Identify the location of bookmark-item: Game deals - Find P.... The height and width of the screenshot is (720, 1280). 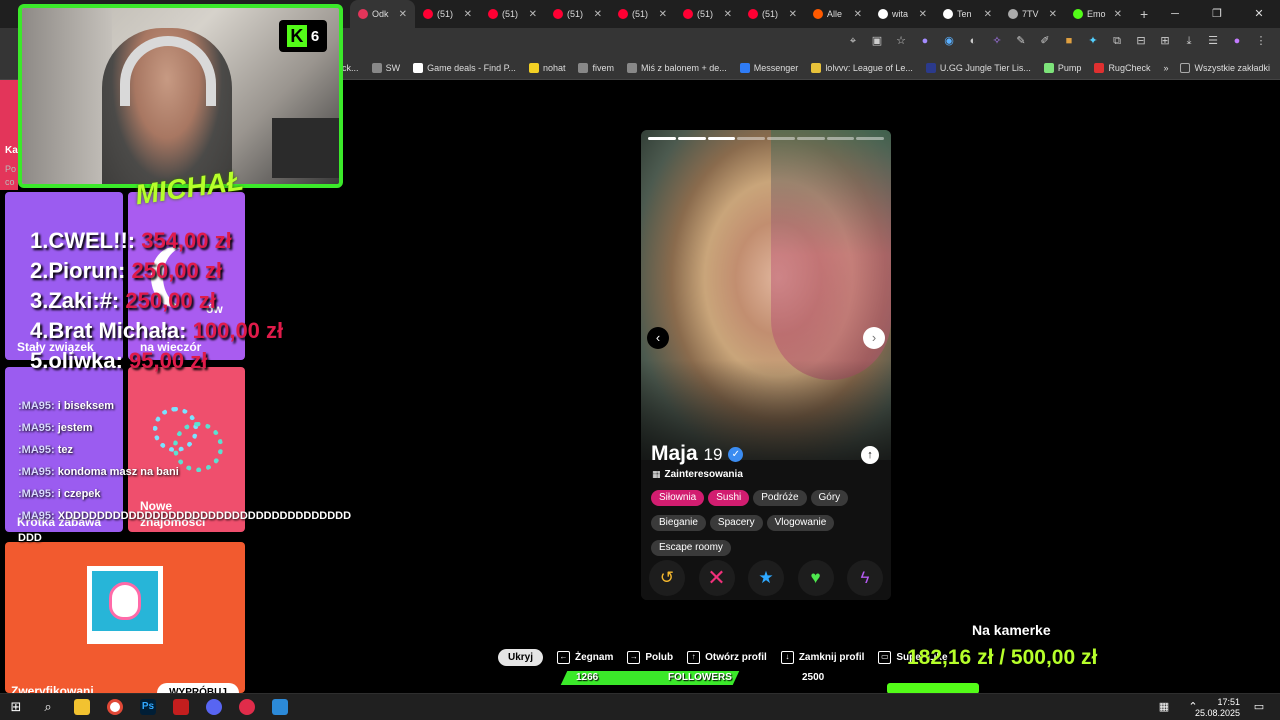
(464, 67).